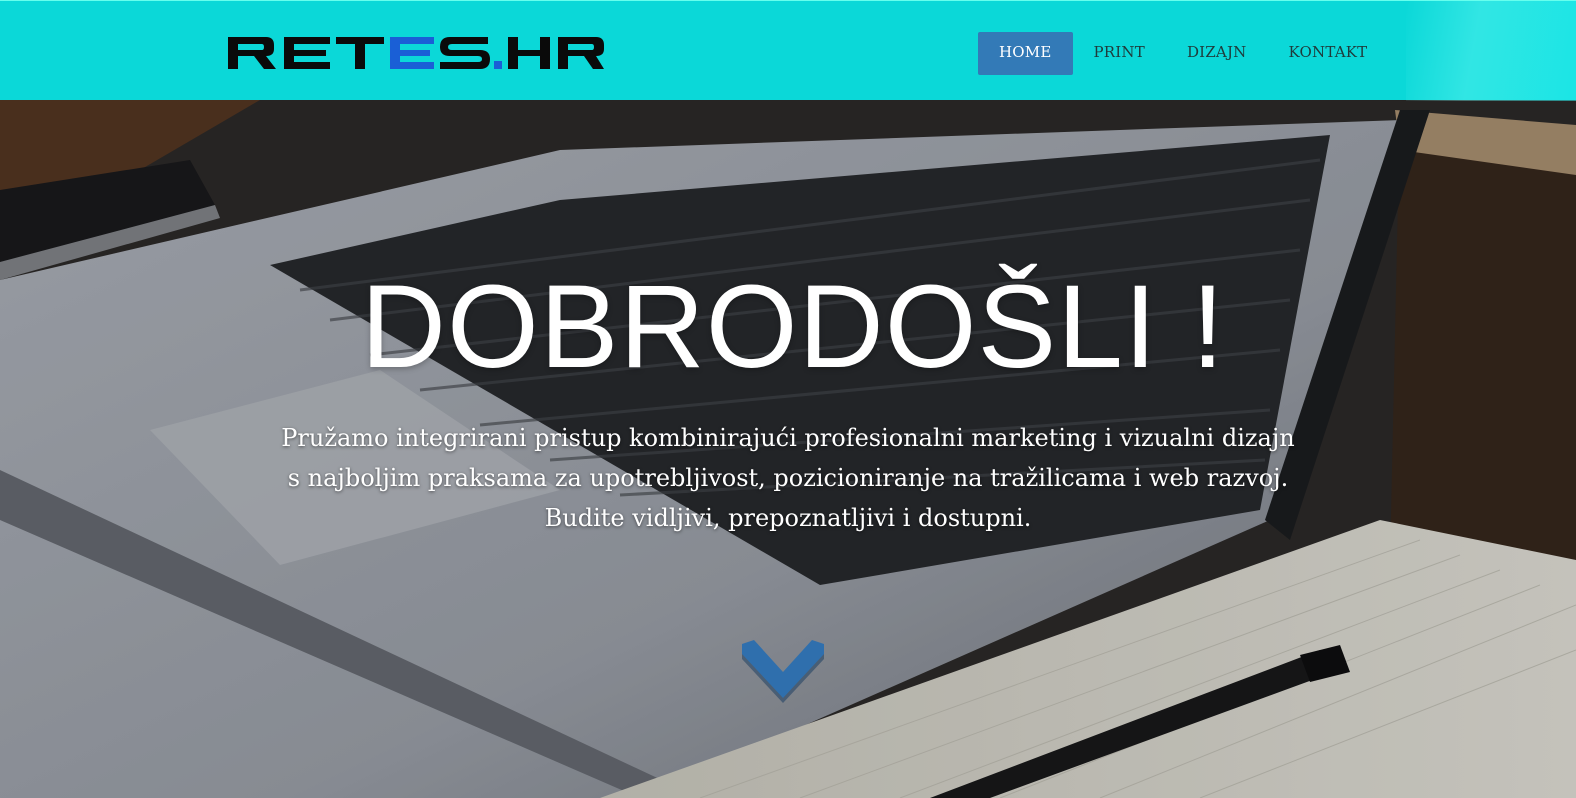 This screenshot has height=798, width=1576. Describe the element at coordinates (389, 53) in the screenshot. I see `retes-logo-wordmark` at that location.